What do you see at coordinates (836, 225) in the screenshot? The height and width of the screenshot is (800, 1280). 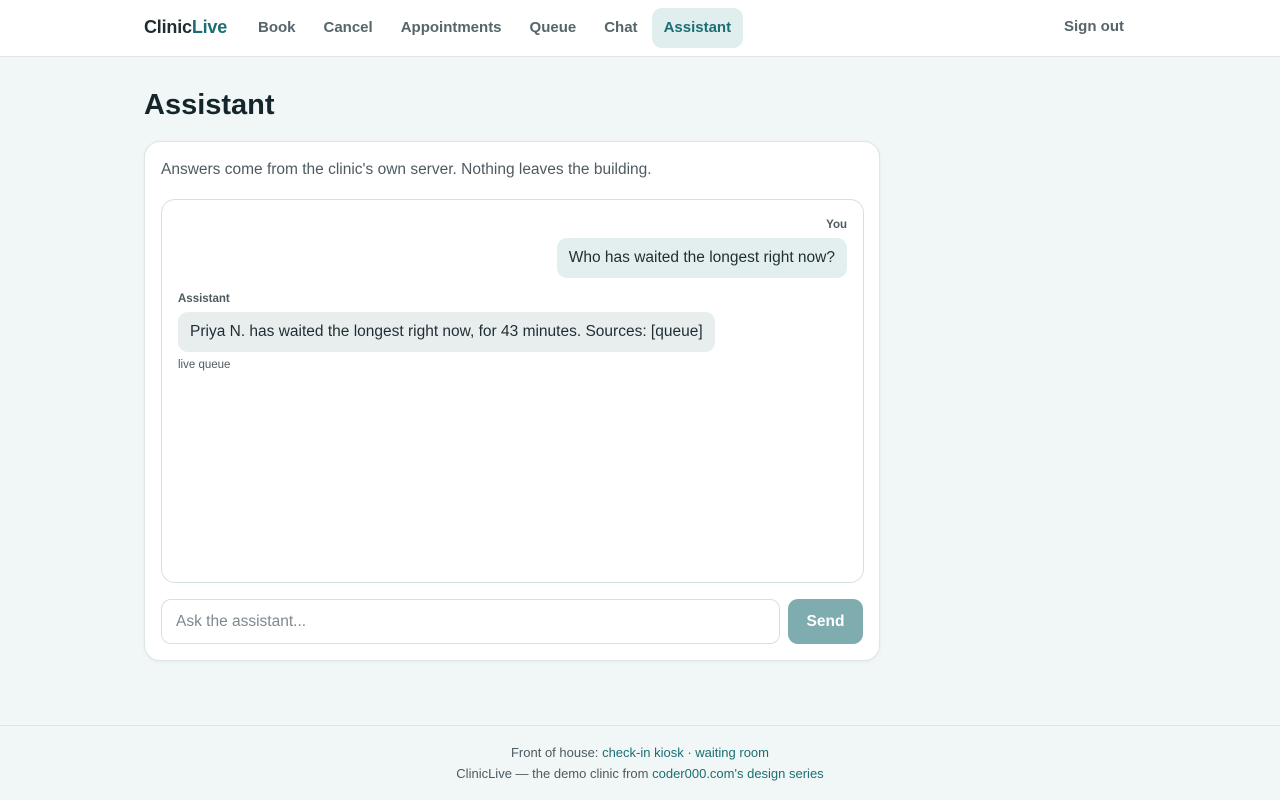 I see `message-role-label-user: You` at bounding box center [836, 225].